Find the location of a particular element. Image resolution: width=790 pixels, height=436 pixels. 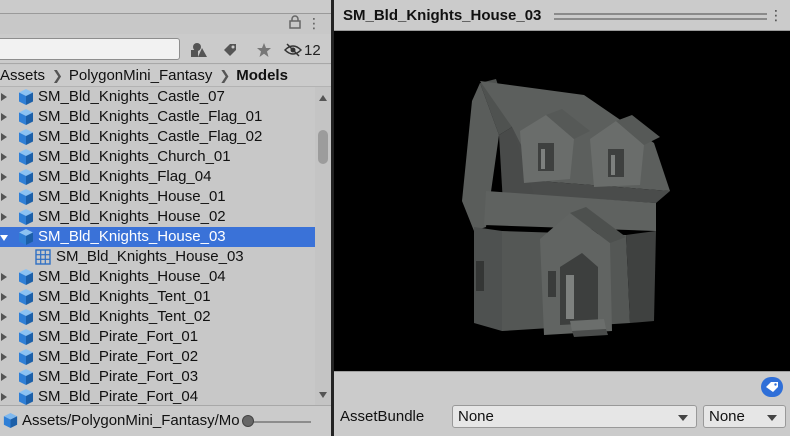

breadcrumb-models: Models is located at coordinates (262, 75).